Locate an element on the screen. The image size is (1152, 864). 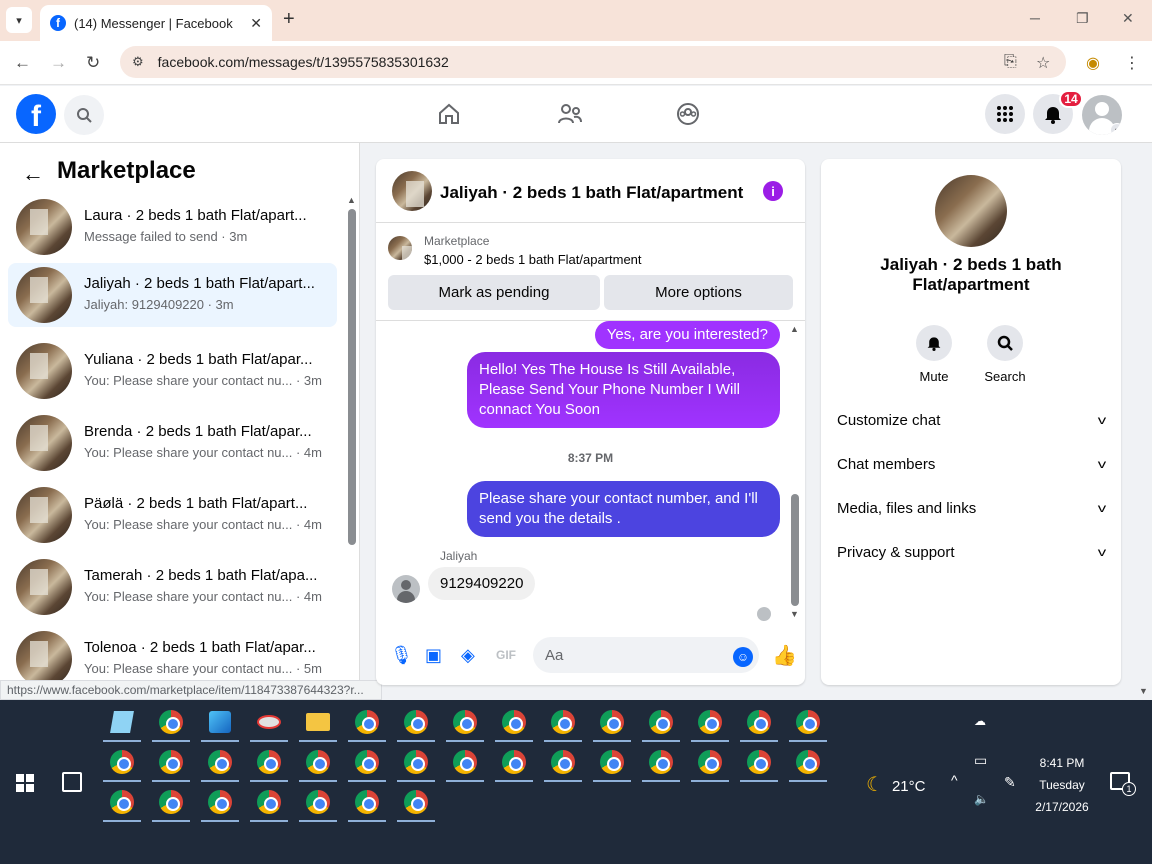
microphone-icon: 🎙 is located at coordinates (401, 655).